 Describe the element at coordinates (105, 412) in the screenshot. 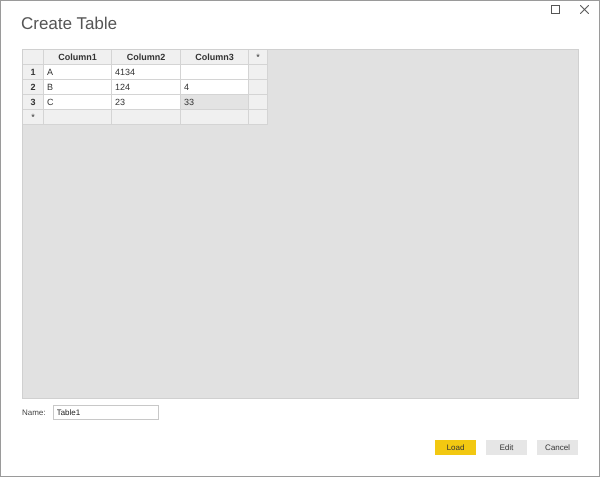

I see `name-field: Table1` at that location.